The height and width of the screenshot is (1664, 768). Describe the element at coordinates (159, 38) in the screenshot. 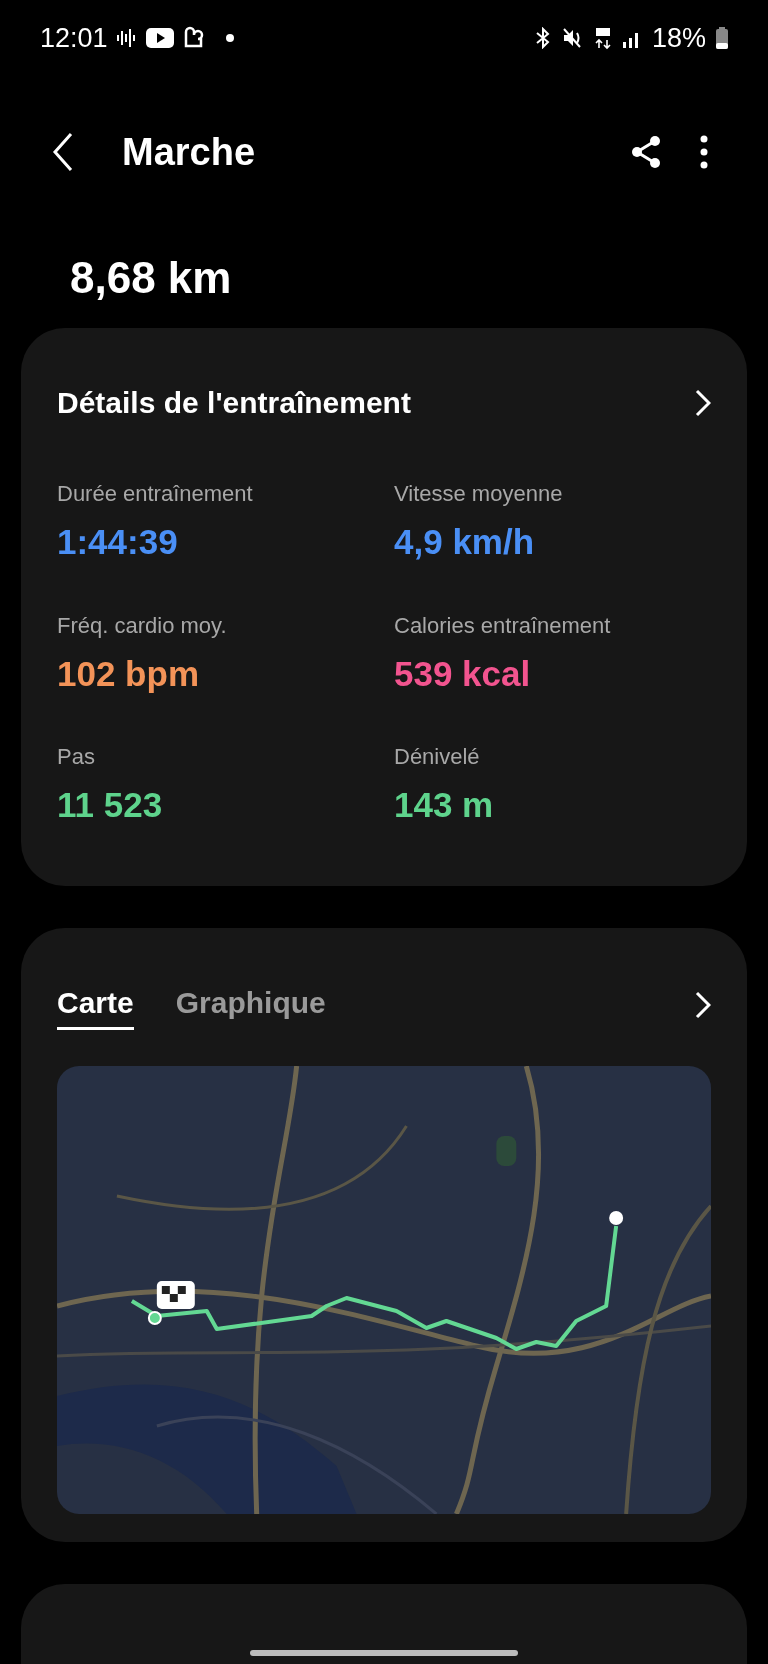

I see `play-icon` at that location.